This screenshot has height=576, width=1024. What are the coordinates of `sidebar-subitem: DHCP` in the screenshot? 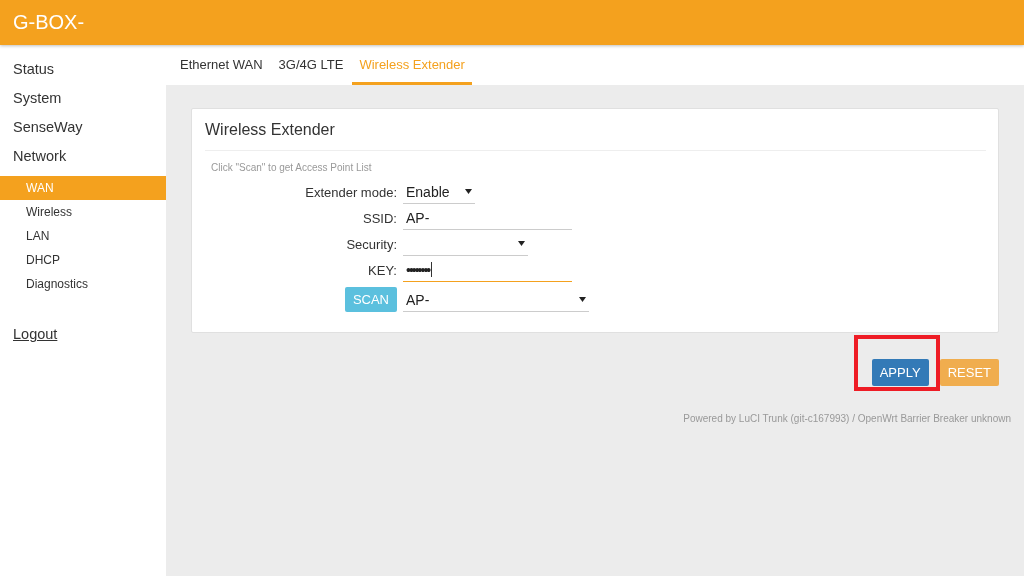 It's located at (83, 260).